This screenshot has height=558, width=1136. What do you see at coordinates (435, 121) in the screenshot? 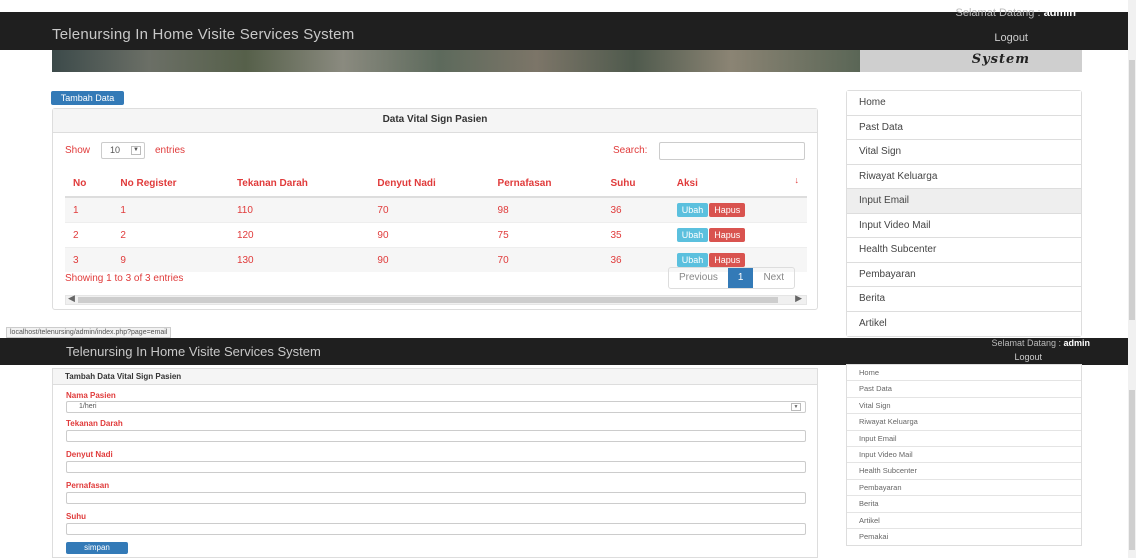
I see `panel-title: Data Vital Sign Pasien` at bounding box center [435, 121].